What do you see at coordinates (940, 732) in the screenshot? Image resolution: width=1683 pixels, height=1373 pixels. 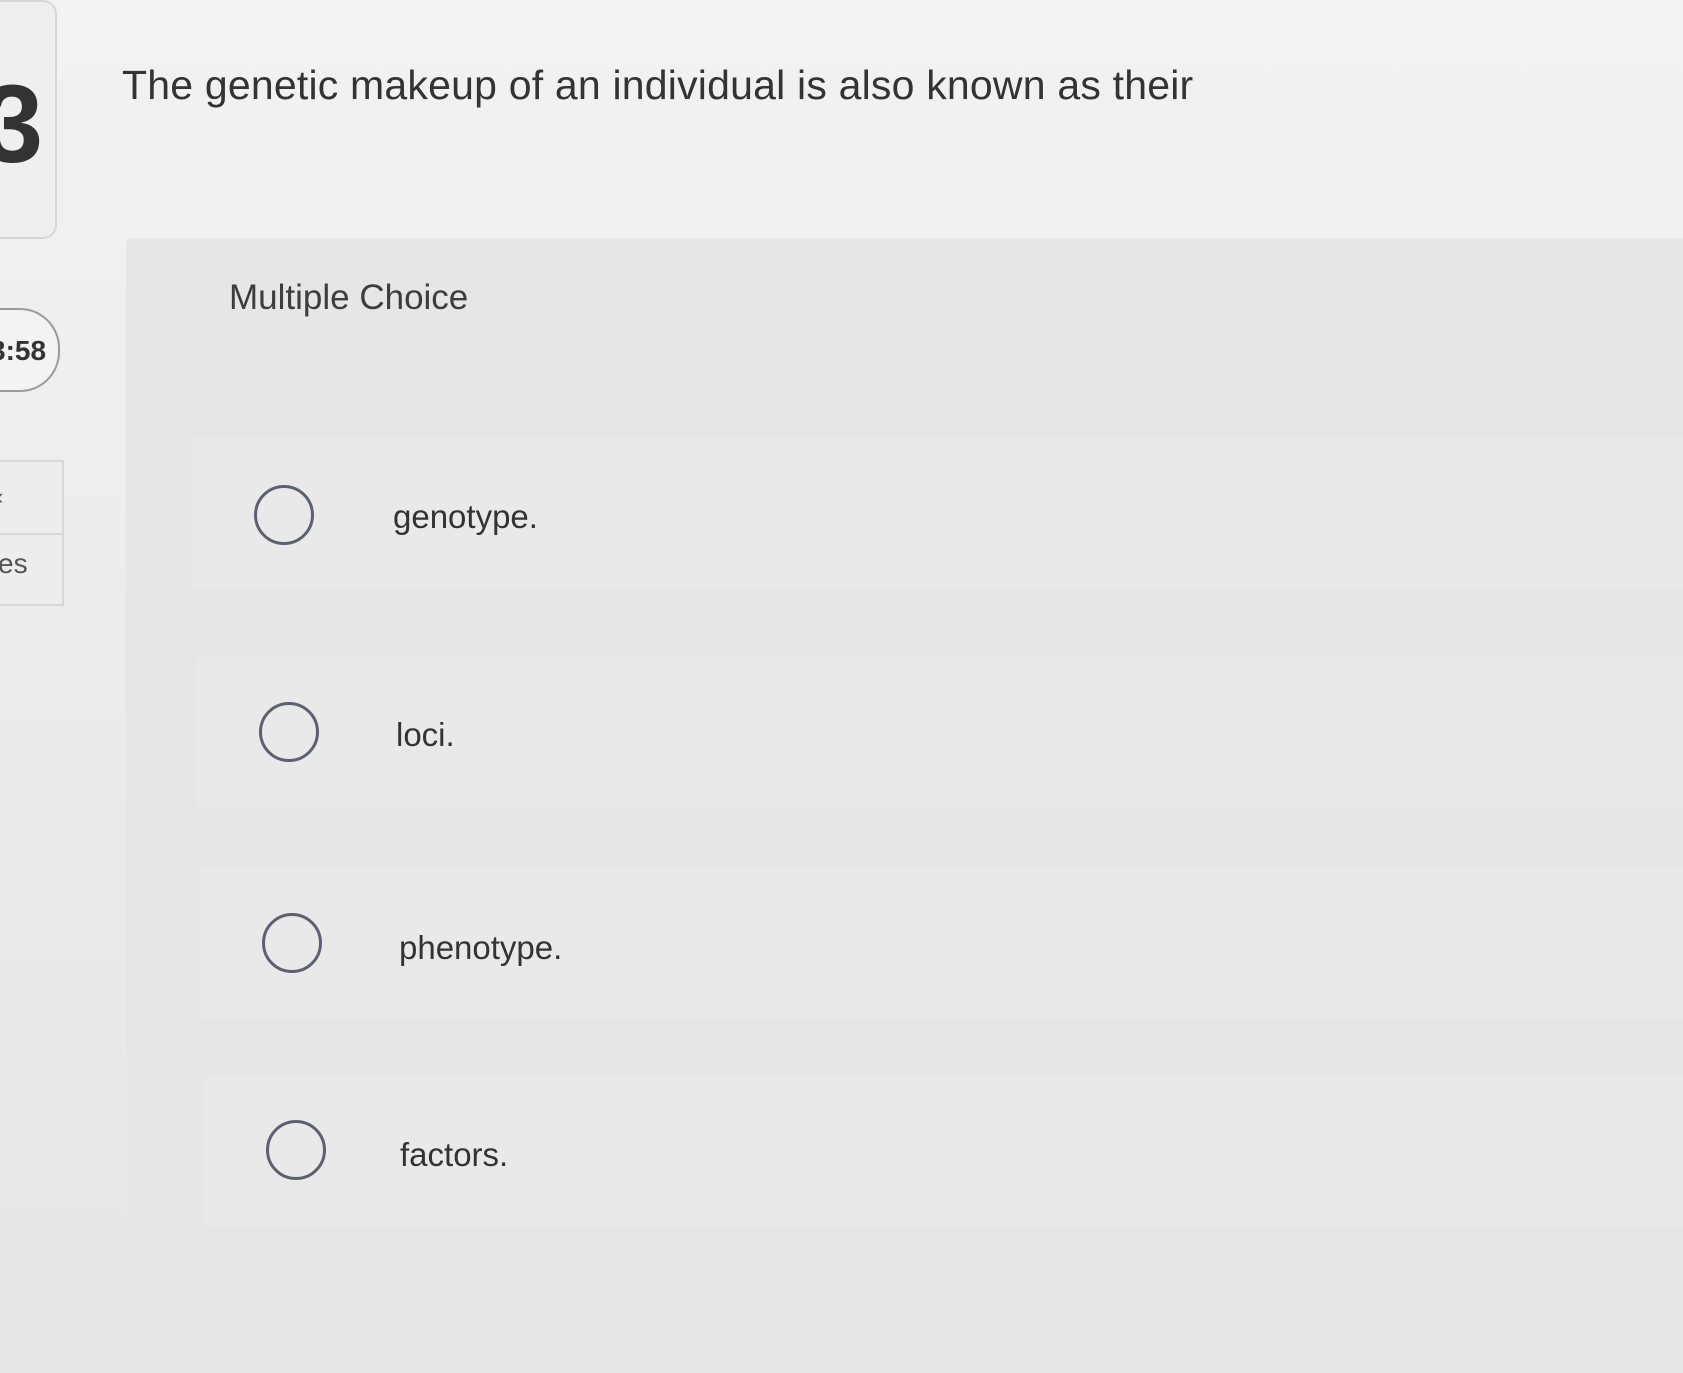 I see `choice-option-loci: loci.` at bounding box center [940, 732].